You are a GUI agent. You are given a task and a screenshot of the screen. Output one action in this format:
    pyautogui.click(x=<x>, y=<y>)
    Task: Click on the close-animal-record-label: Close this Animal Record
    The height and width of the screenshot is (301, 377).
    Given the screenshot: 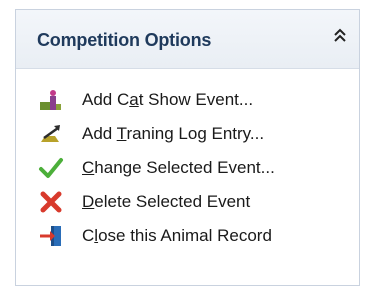 What is the action you would take?
    pyautogui.click(x=177, y=235)
    